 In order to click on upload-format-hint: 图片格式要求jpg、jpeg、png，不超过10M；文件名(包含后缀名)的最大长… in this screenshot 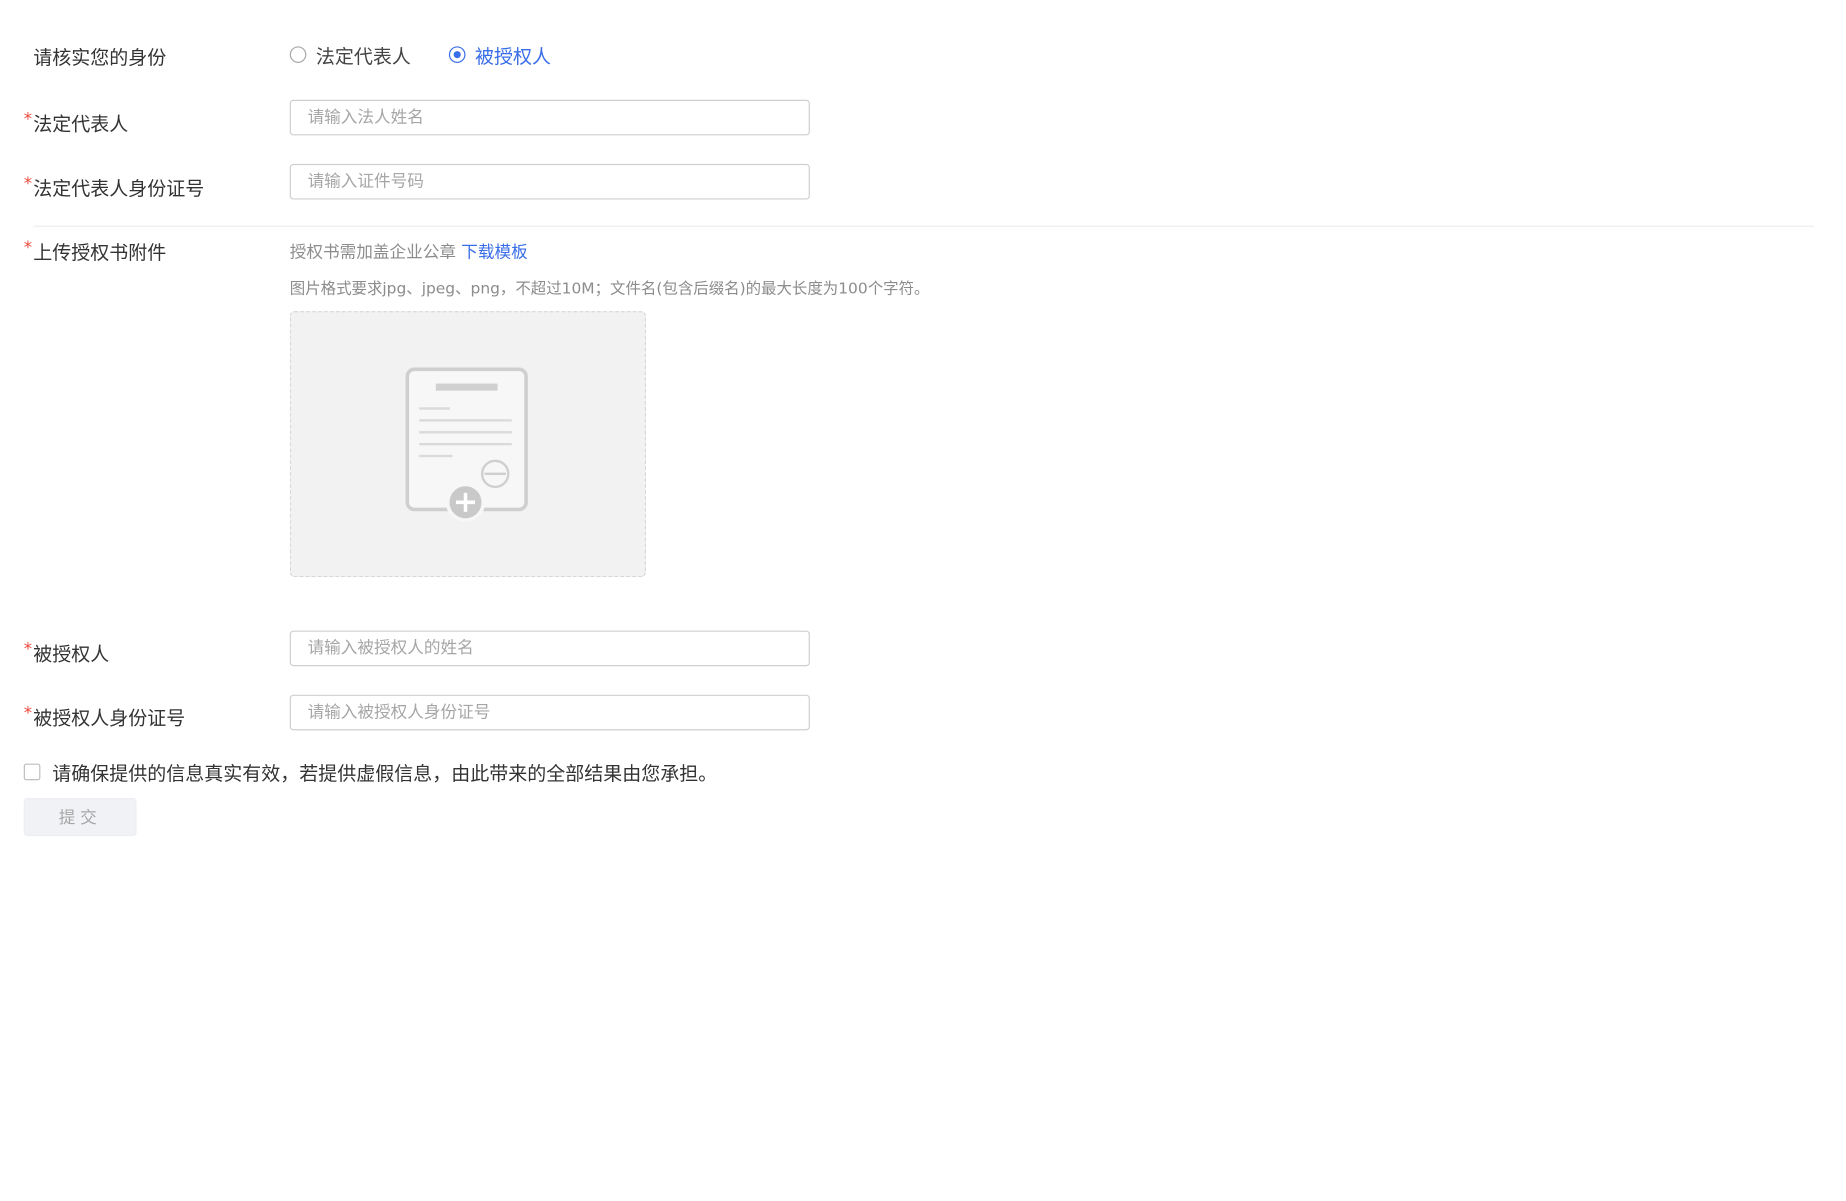, I will do `click(609, 289)`.